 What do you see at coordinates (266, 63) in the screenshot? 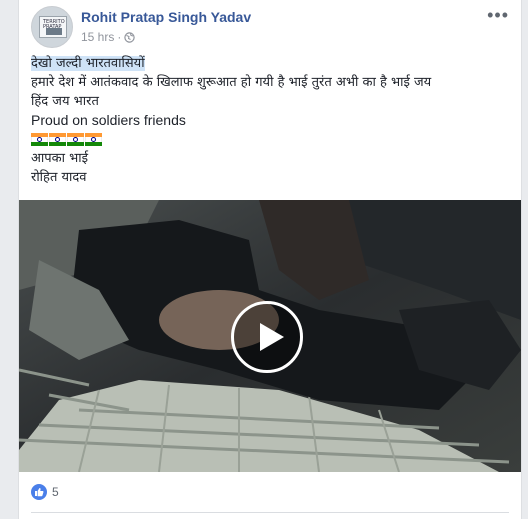
I see `post-line: देखो जल्दी भारतवासियों` at bounding box center [266, 63].